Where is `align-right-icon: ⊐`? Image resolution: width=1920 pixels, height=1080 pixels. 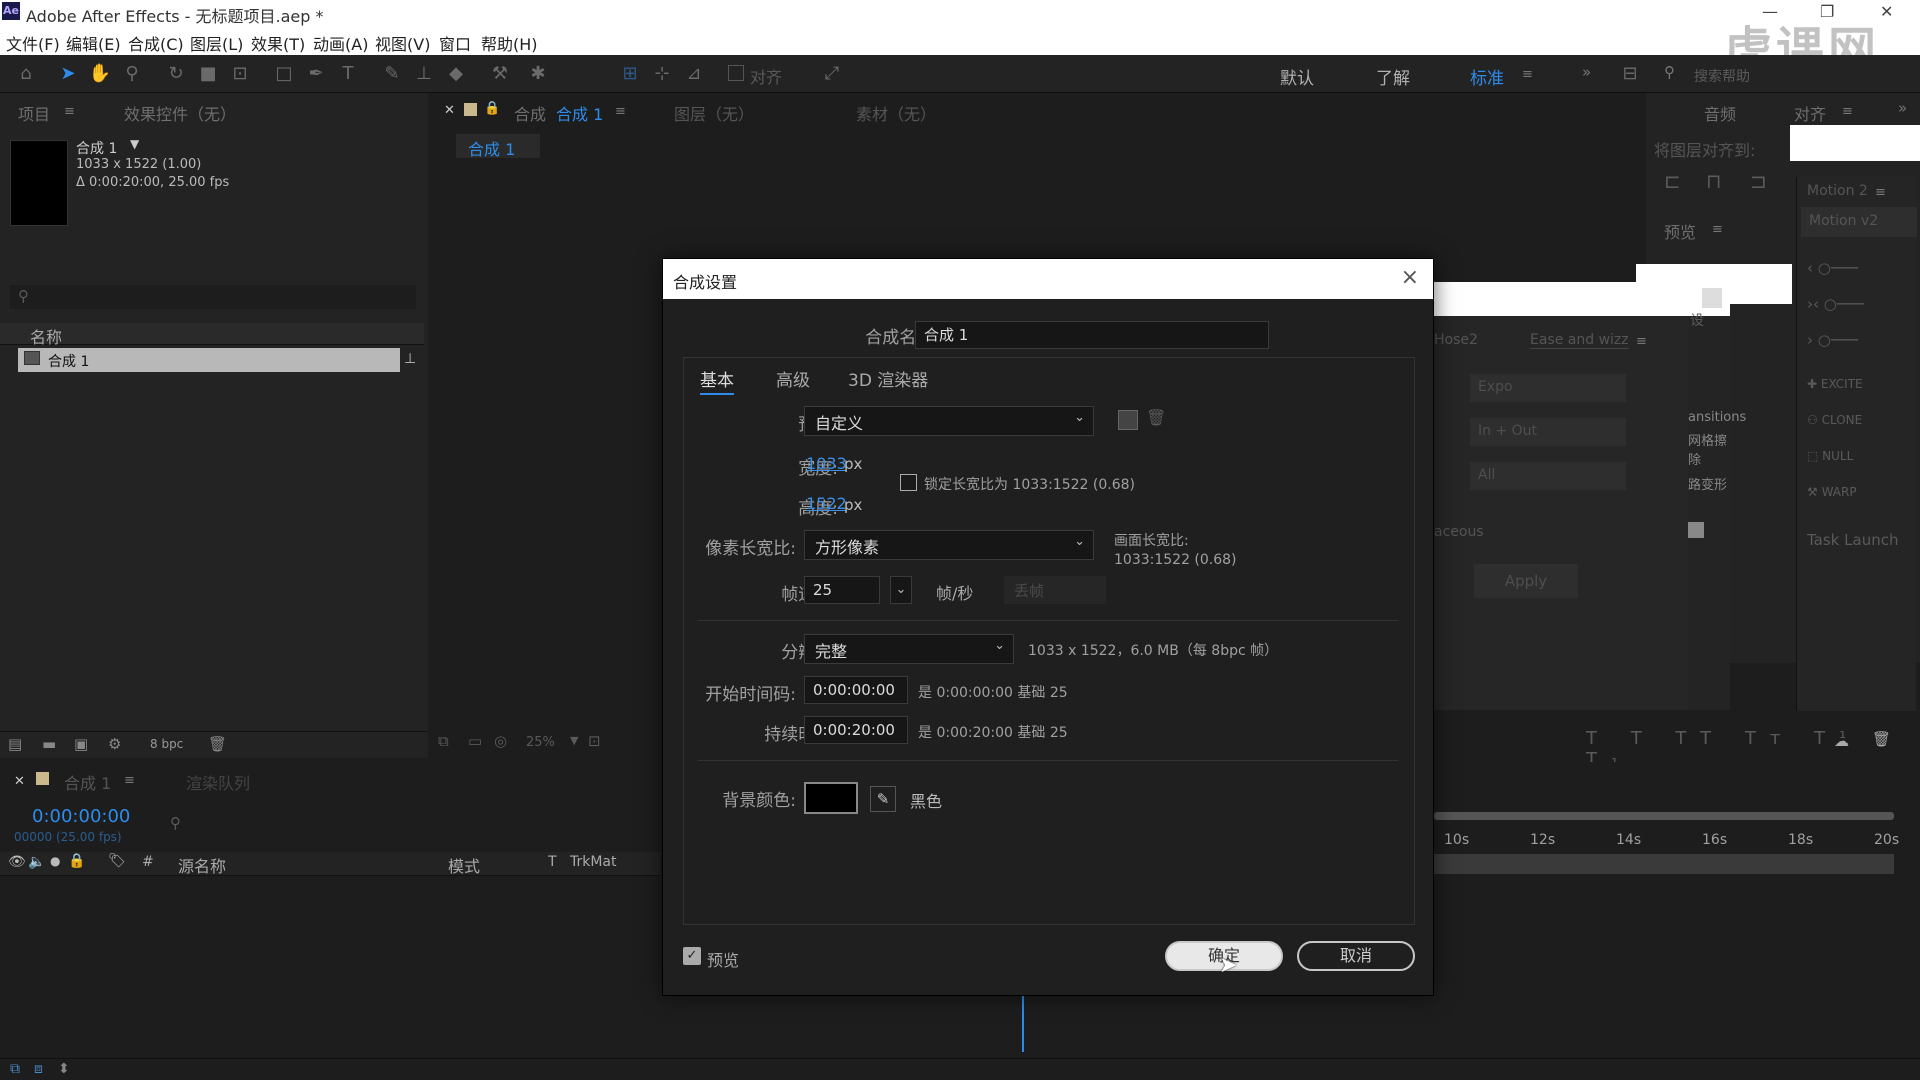 align-right-icon: ⊐ is located at coordinates (1758, 181).